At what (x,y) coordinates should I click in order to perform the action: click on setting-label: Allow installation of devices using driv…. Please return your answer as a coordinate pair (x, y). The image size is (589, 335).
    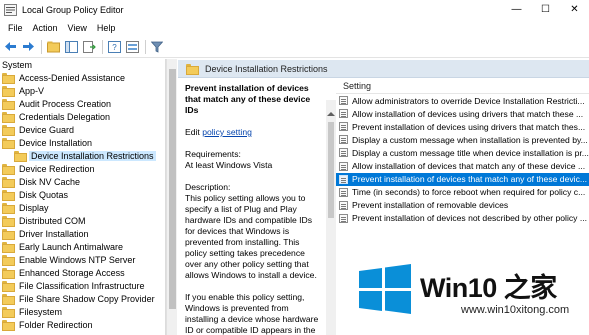
    Looking at the image, I should click on (468, 113).